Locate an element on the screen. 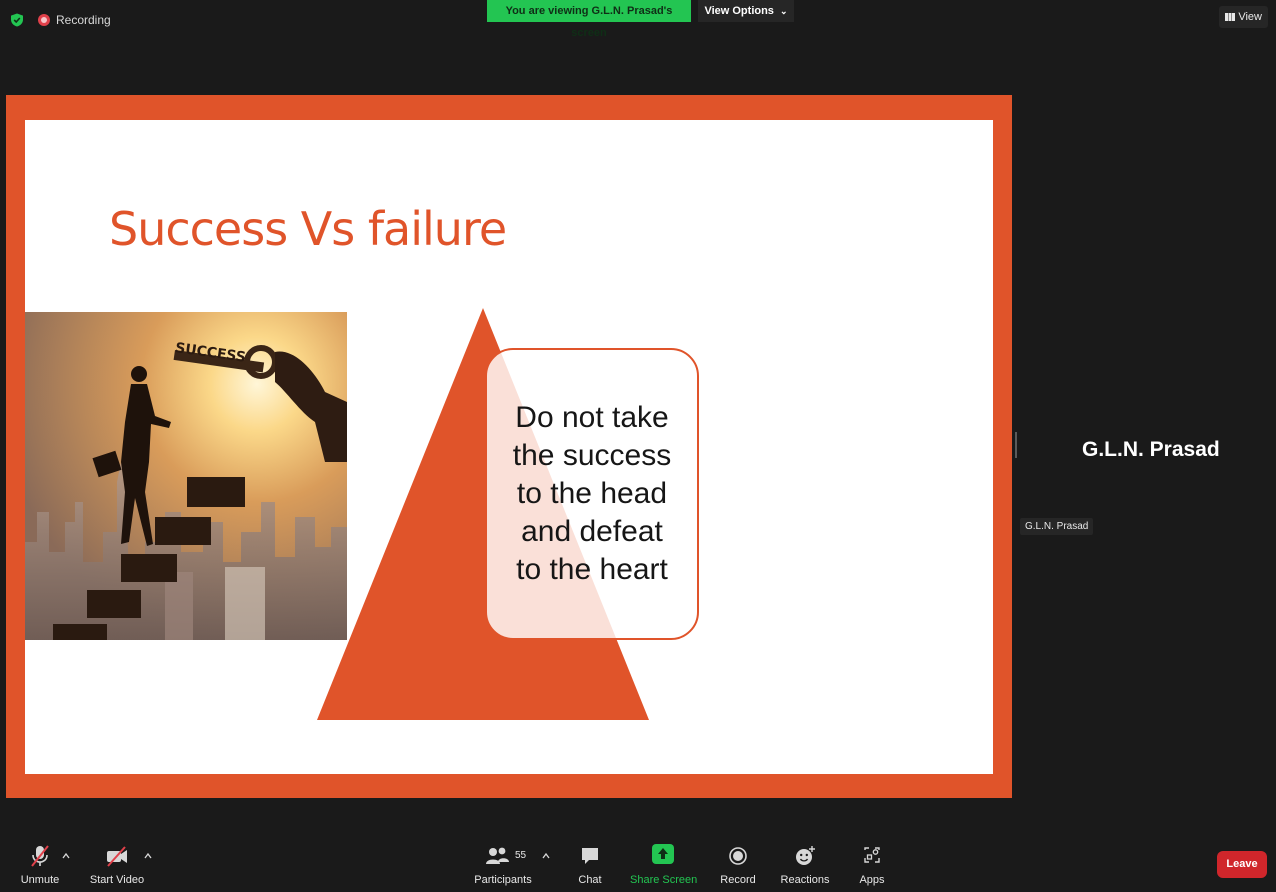 The height and width of the screenshot is (892, 1276). chat-bubble-icon is located at coordinates (590, 856).